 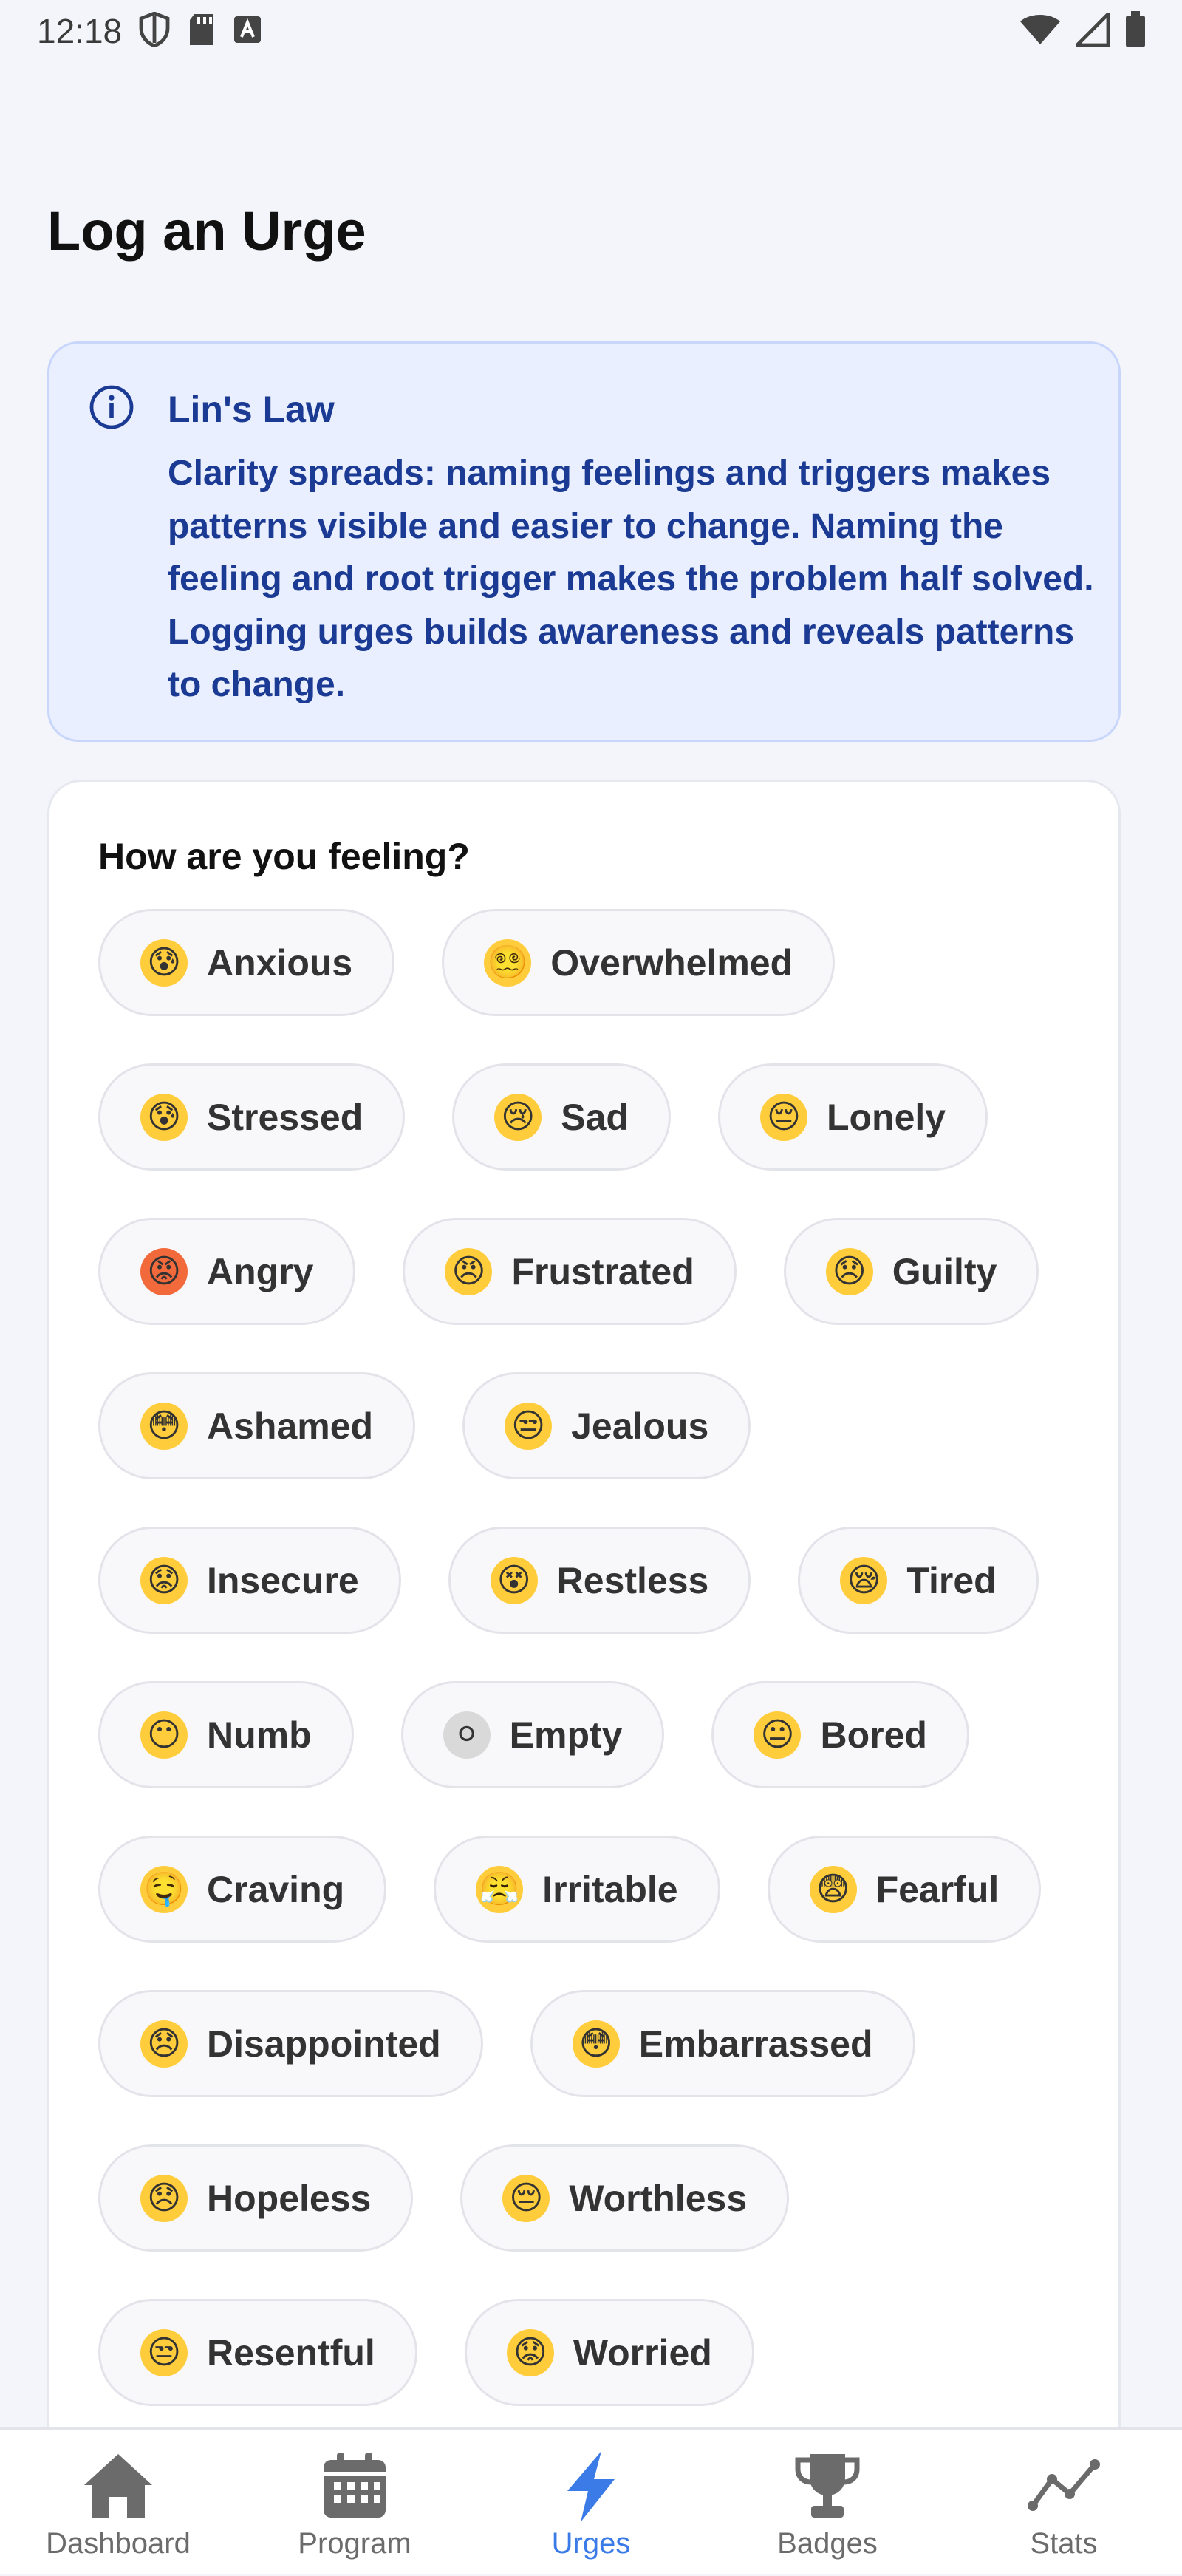 What do you see at coordinates (226, 1734) in the screenshot?
I see `feeling-chip-numb: 😶 Numb` at bounding box center [226, 1734].